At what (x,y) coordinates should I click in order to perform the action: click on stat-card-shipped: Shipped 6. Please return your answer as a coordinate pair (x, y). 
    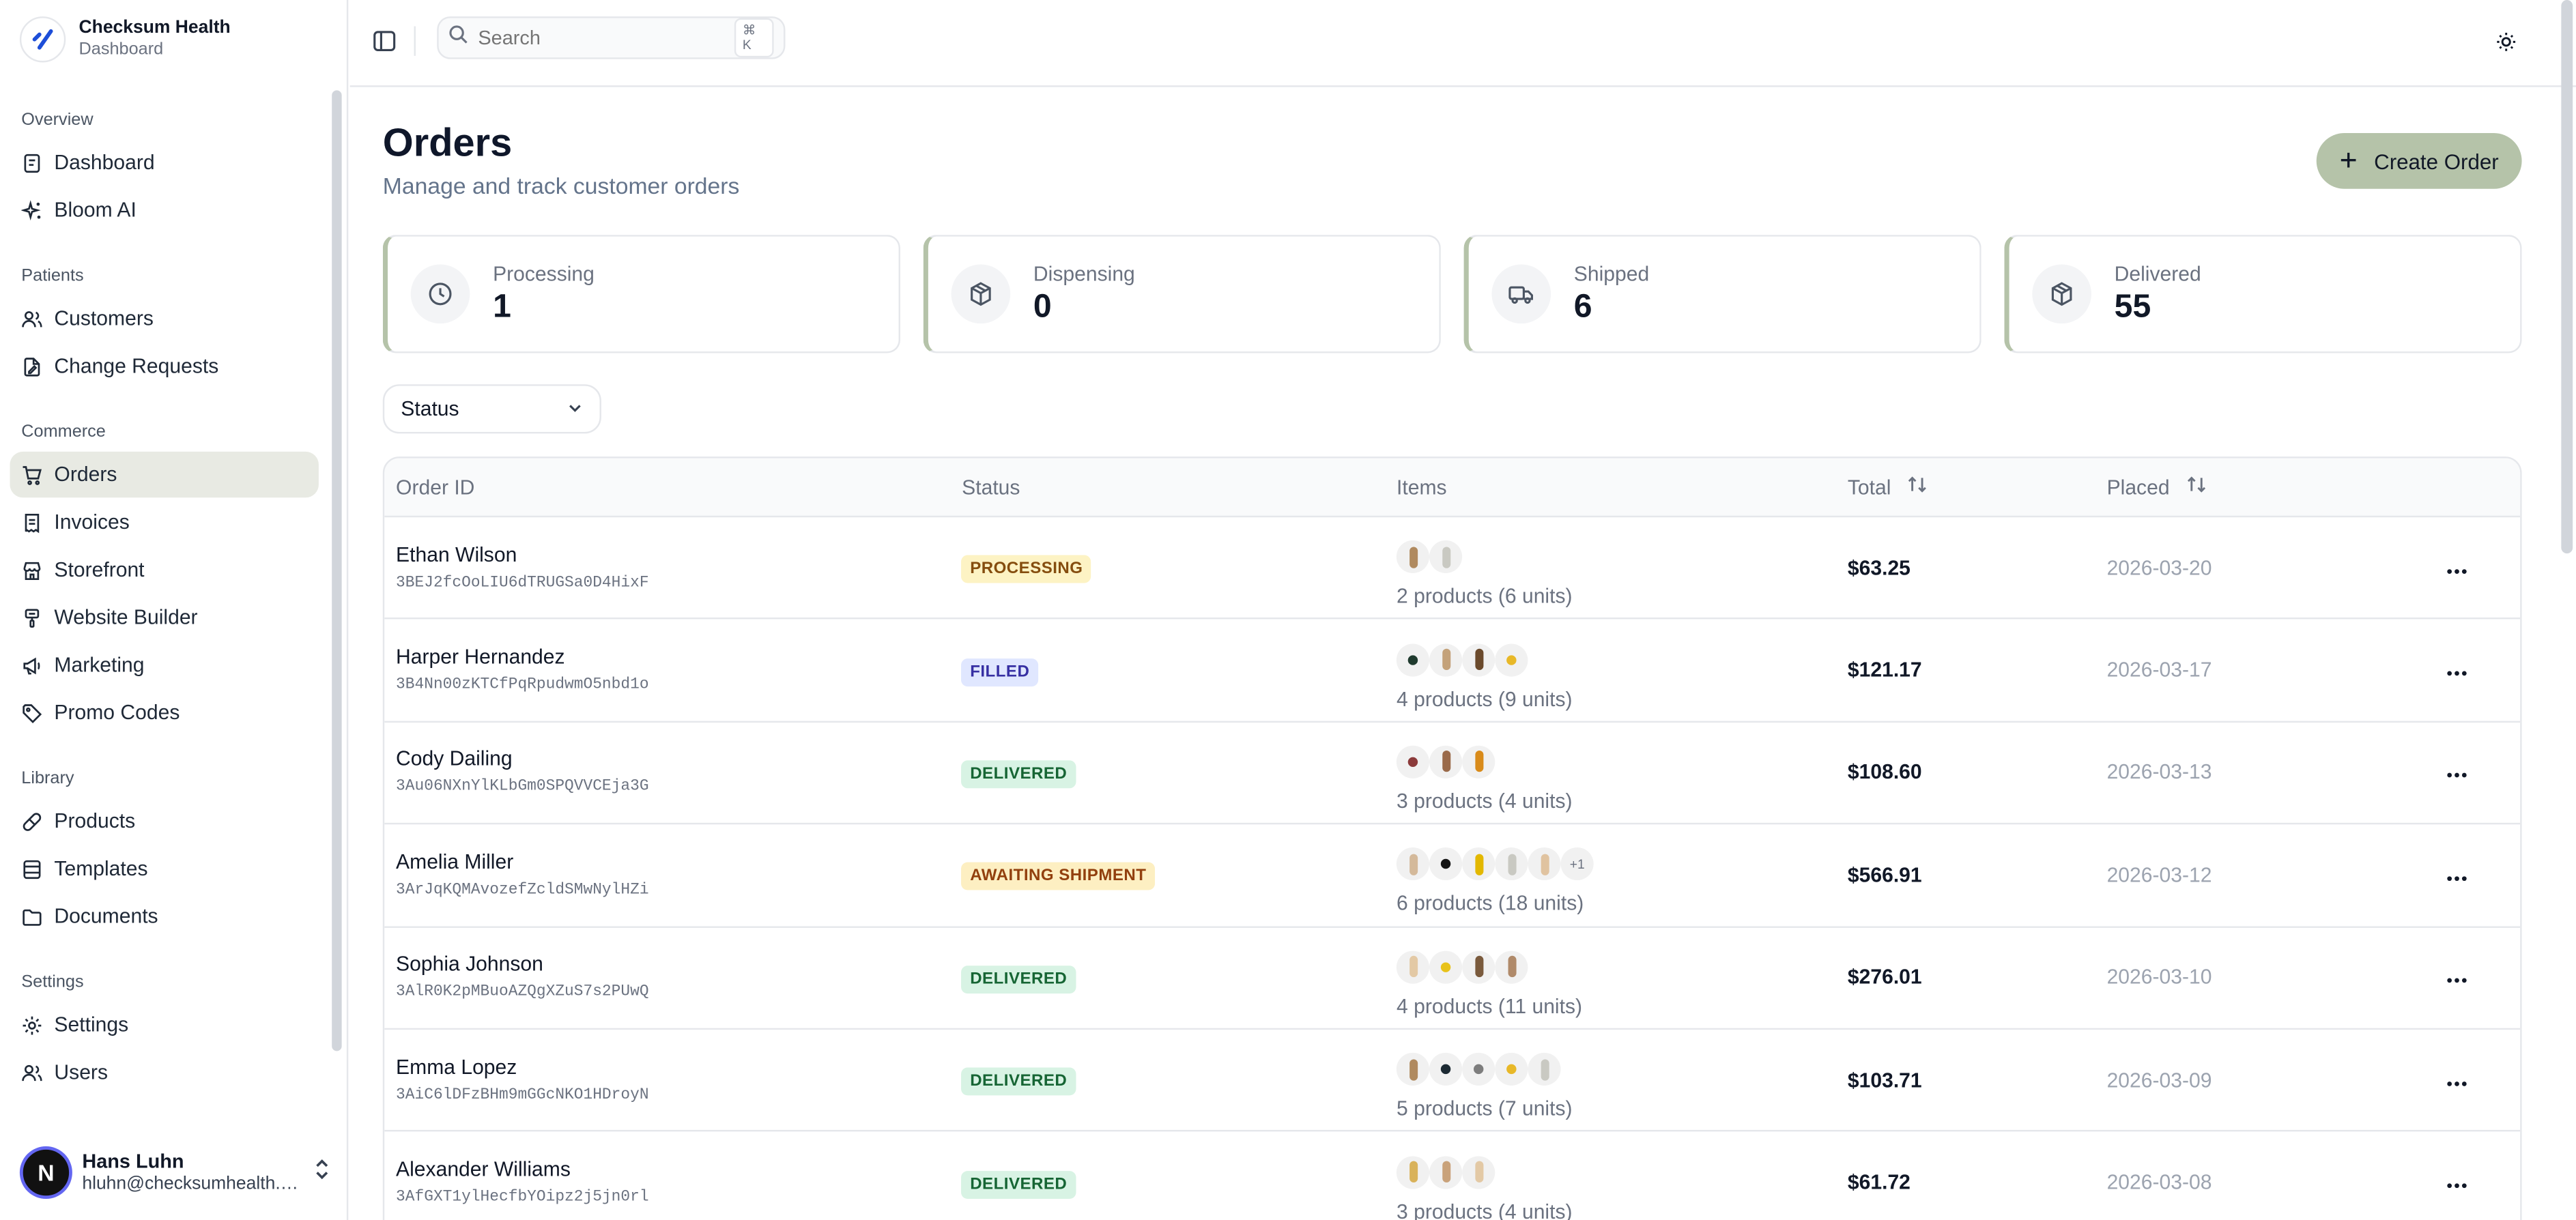
    Looking at the image, I should click on (1722, 294).